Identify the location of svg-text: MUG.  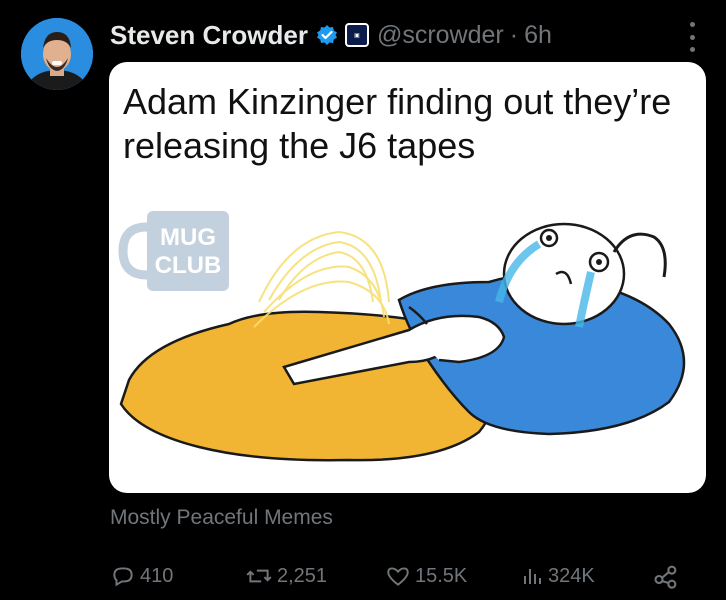
(188, 237).